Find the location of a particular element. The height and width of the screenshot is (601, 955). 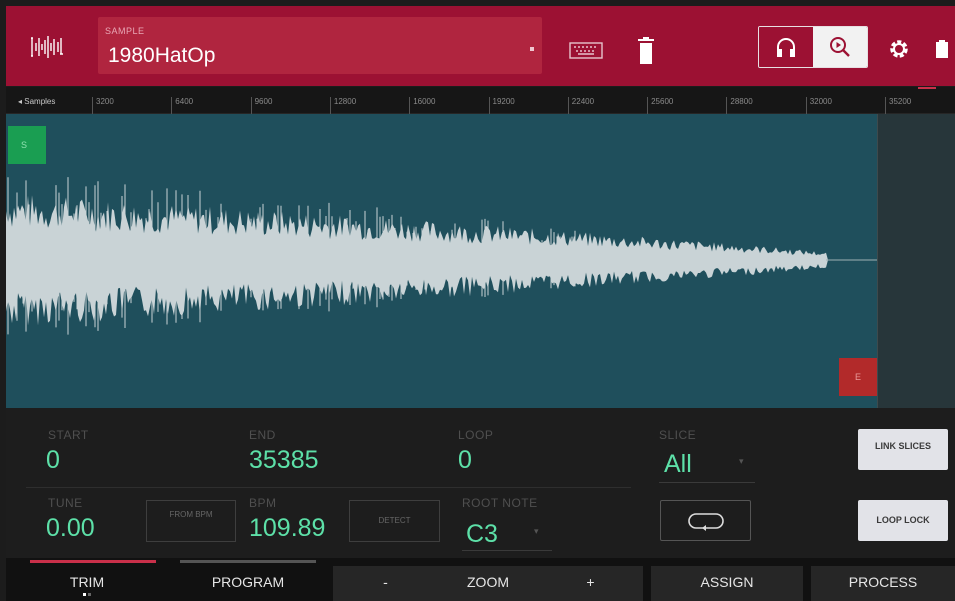

ruler-tick: 22400 is located at coordinates (580, 105).